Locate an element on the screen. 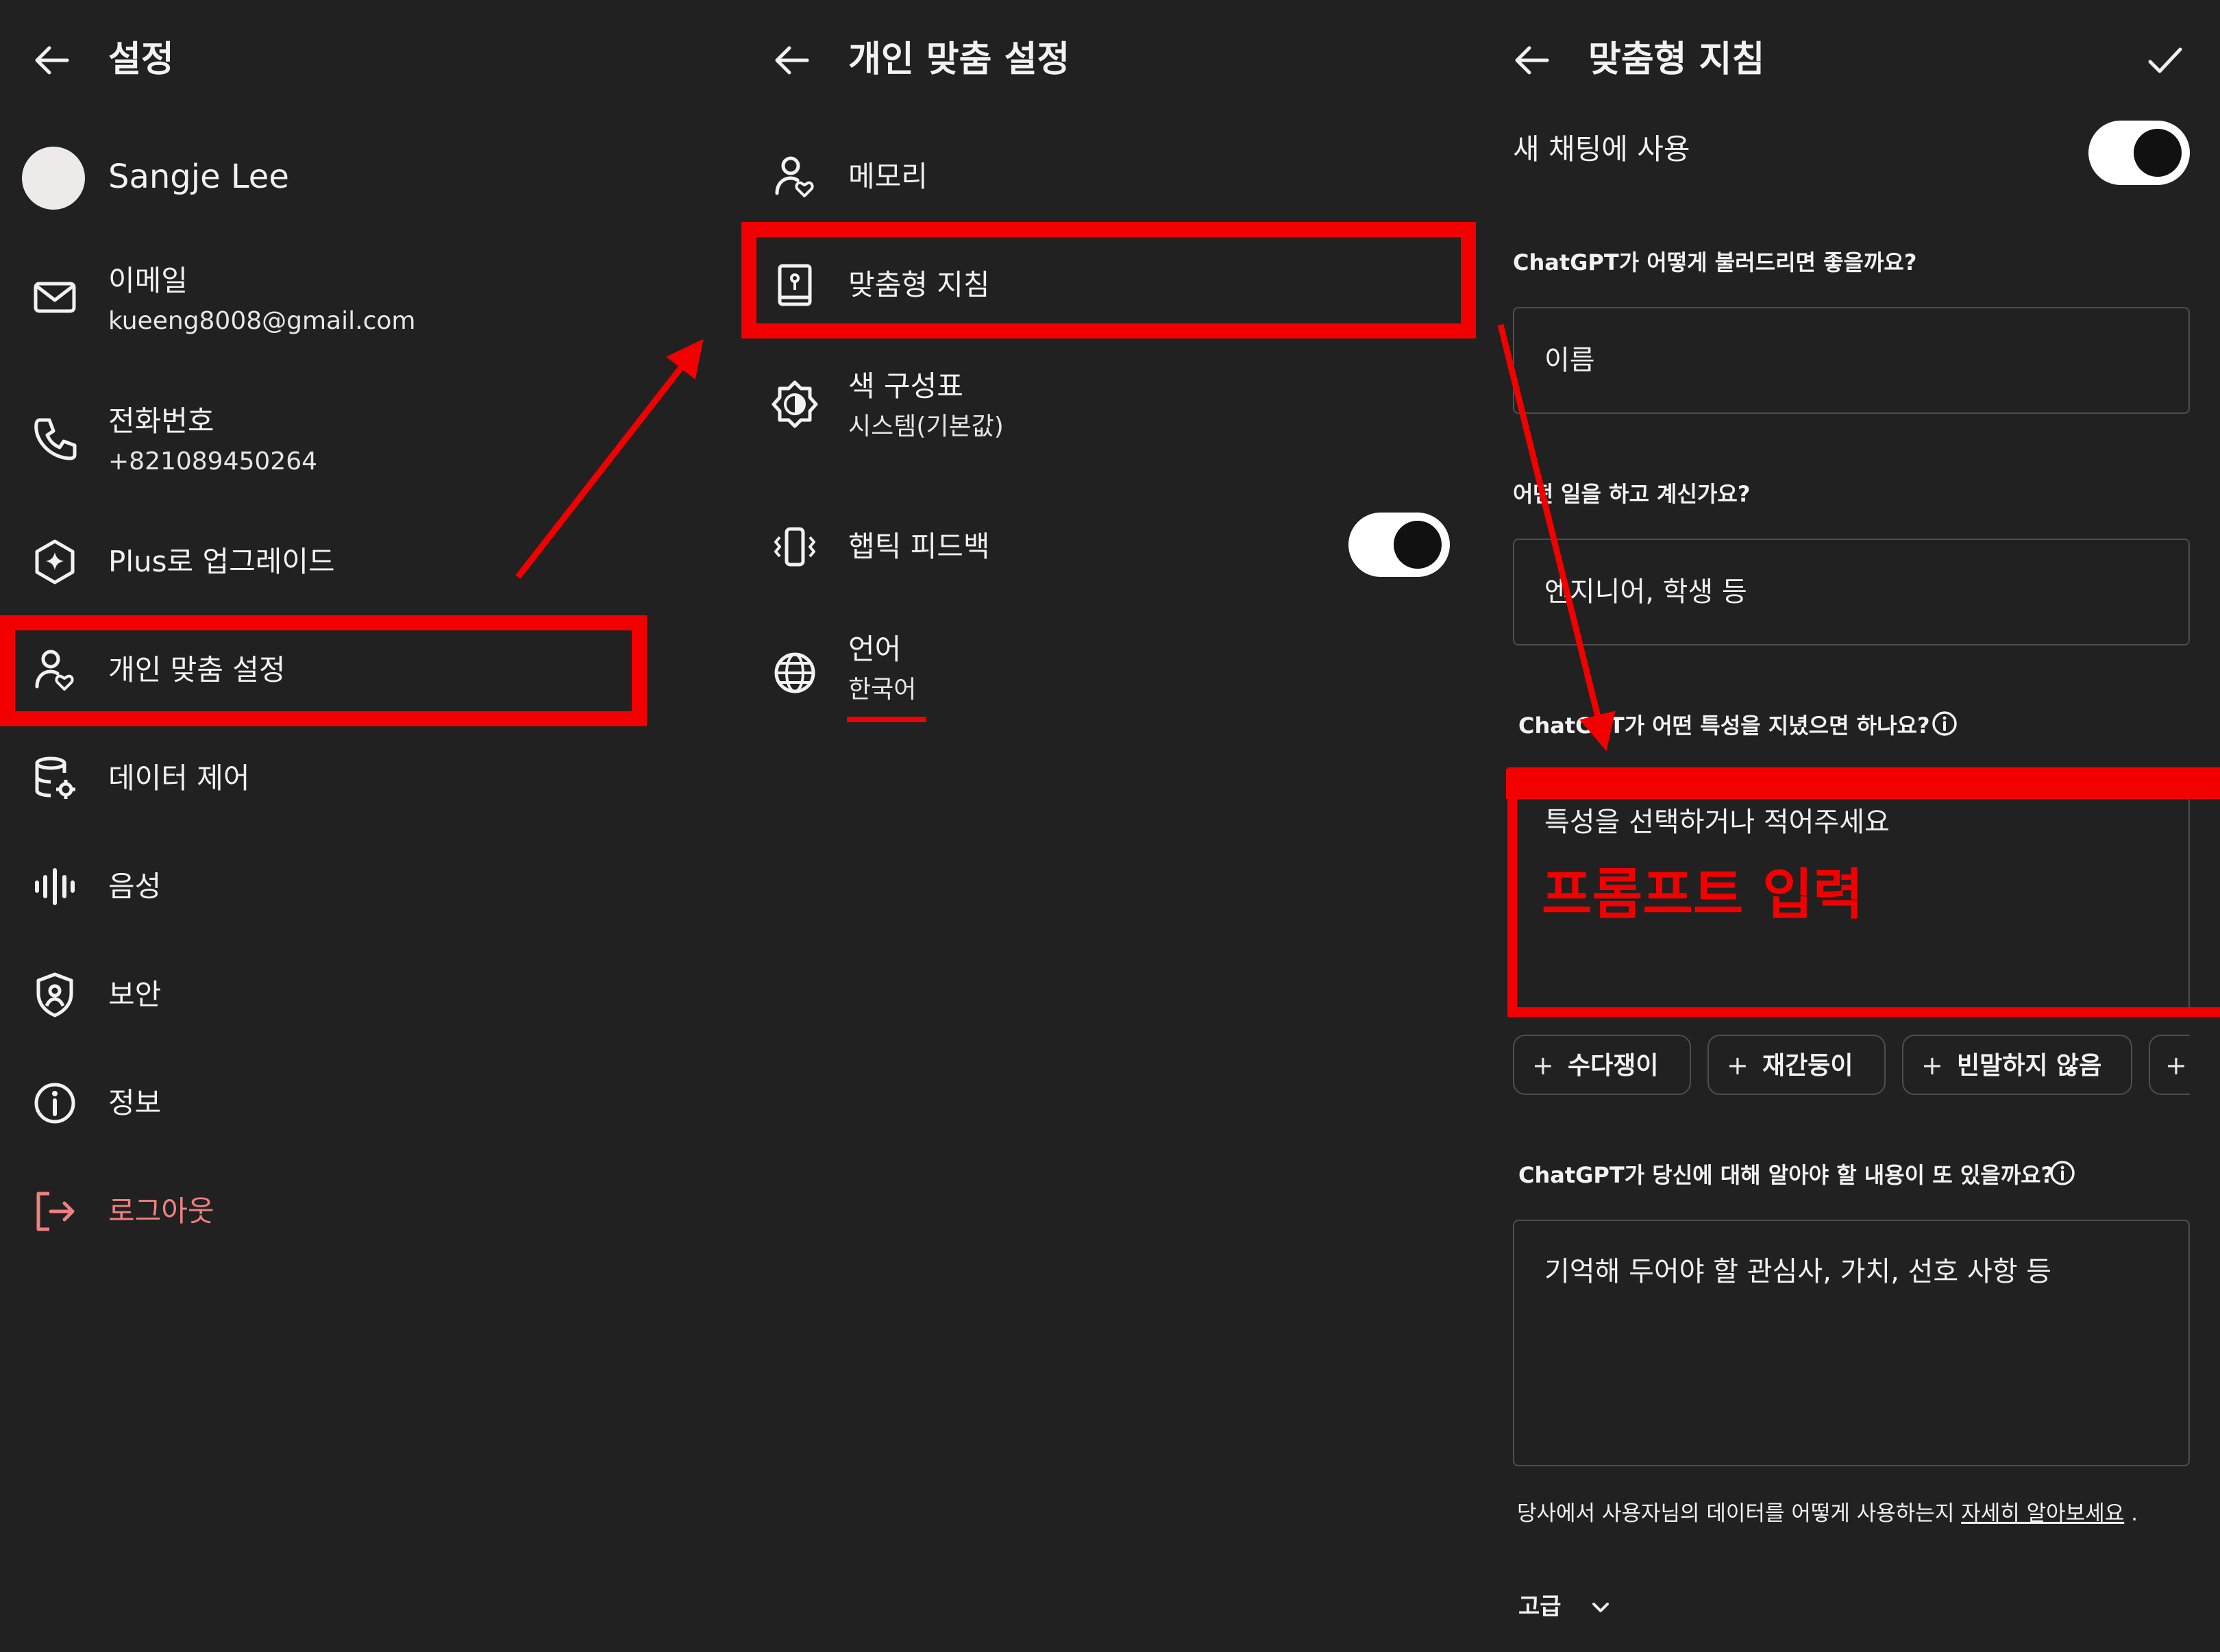  chip-label: 수다쟁이 is located at coordinates (1614, 1066).